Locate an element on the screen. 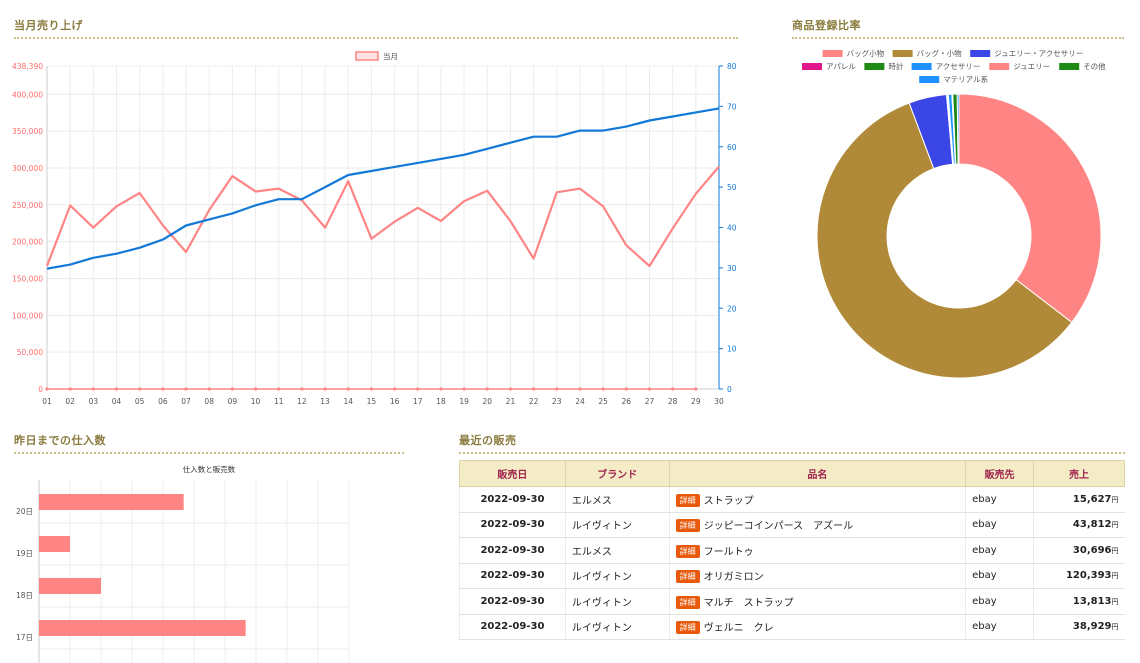 This screenshot has height=663, width=1140. sale-item-name: ジッピーコインパース アズール is located at coordinates (778, 527).